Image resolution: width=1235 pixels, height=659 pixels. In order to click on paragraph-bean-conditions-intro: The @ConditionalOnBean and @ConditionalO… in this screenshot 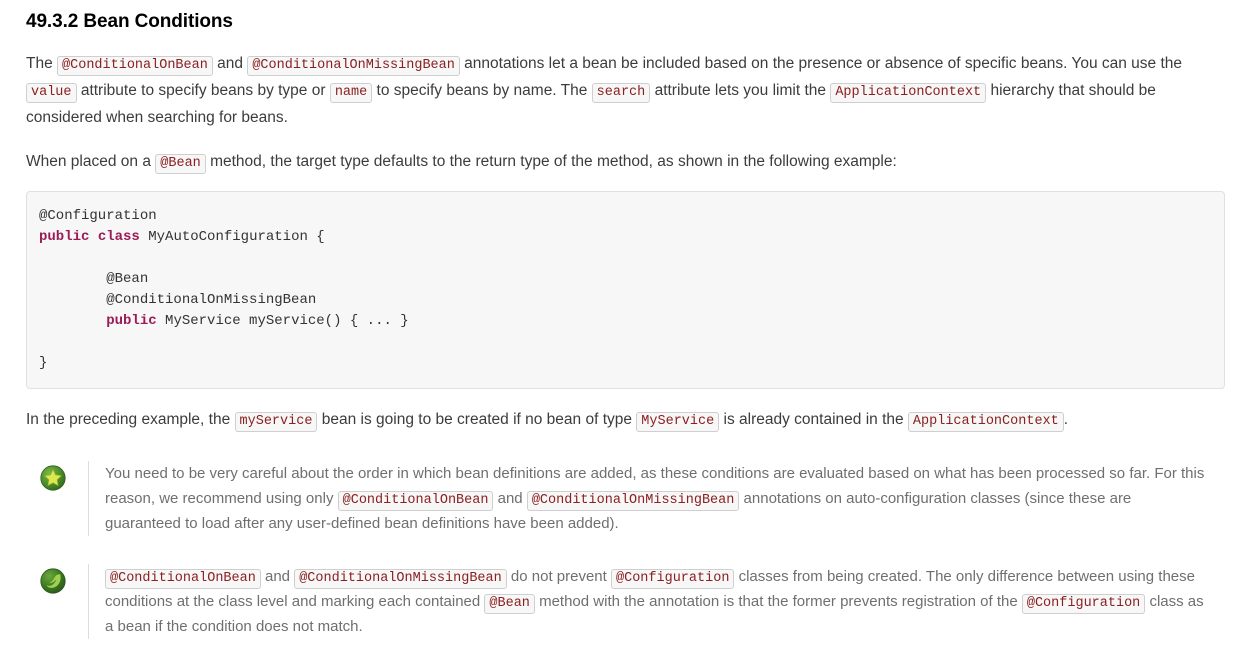, I will do `click(617, 90)`.